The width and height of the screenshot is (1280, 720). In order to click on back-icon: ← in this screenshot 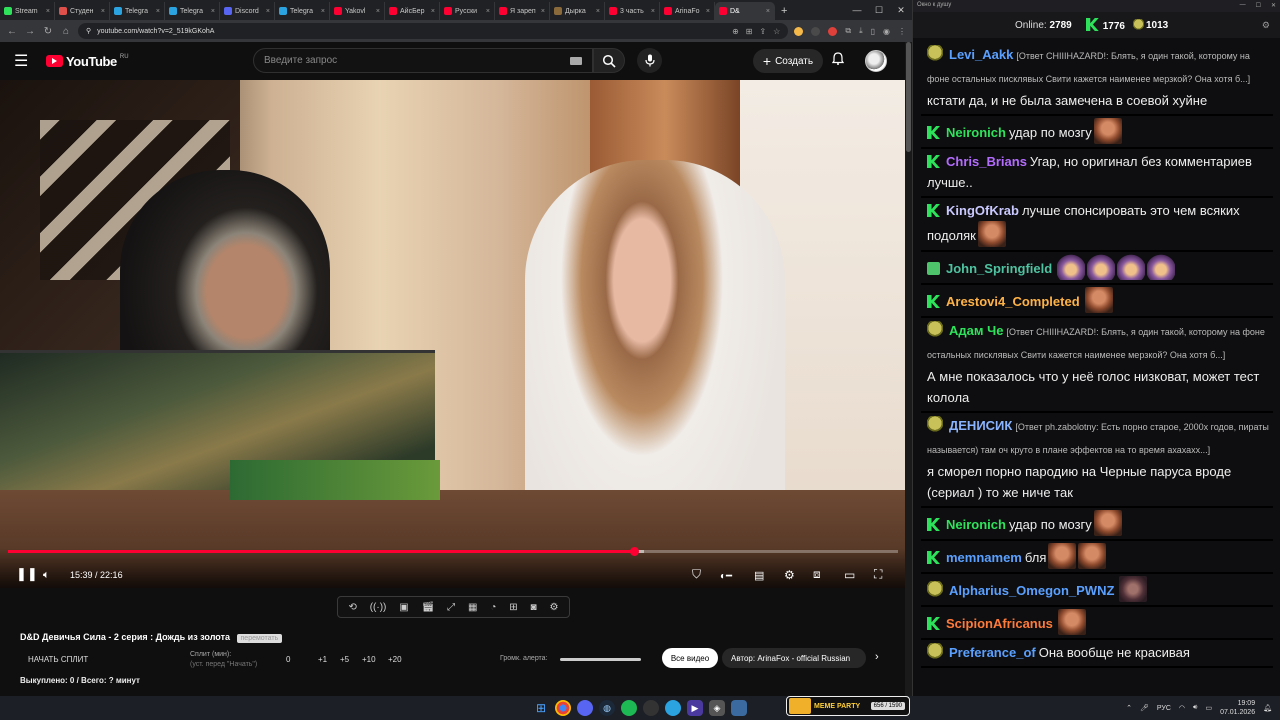, I will do `click(12, 31)`.